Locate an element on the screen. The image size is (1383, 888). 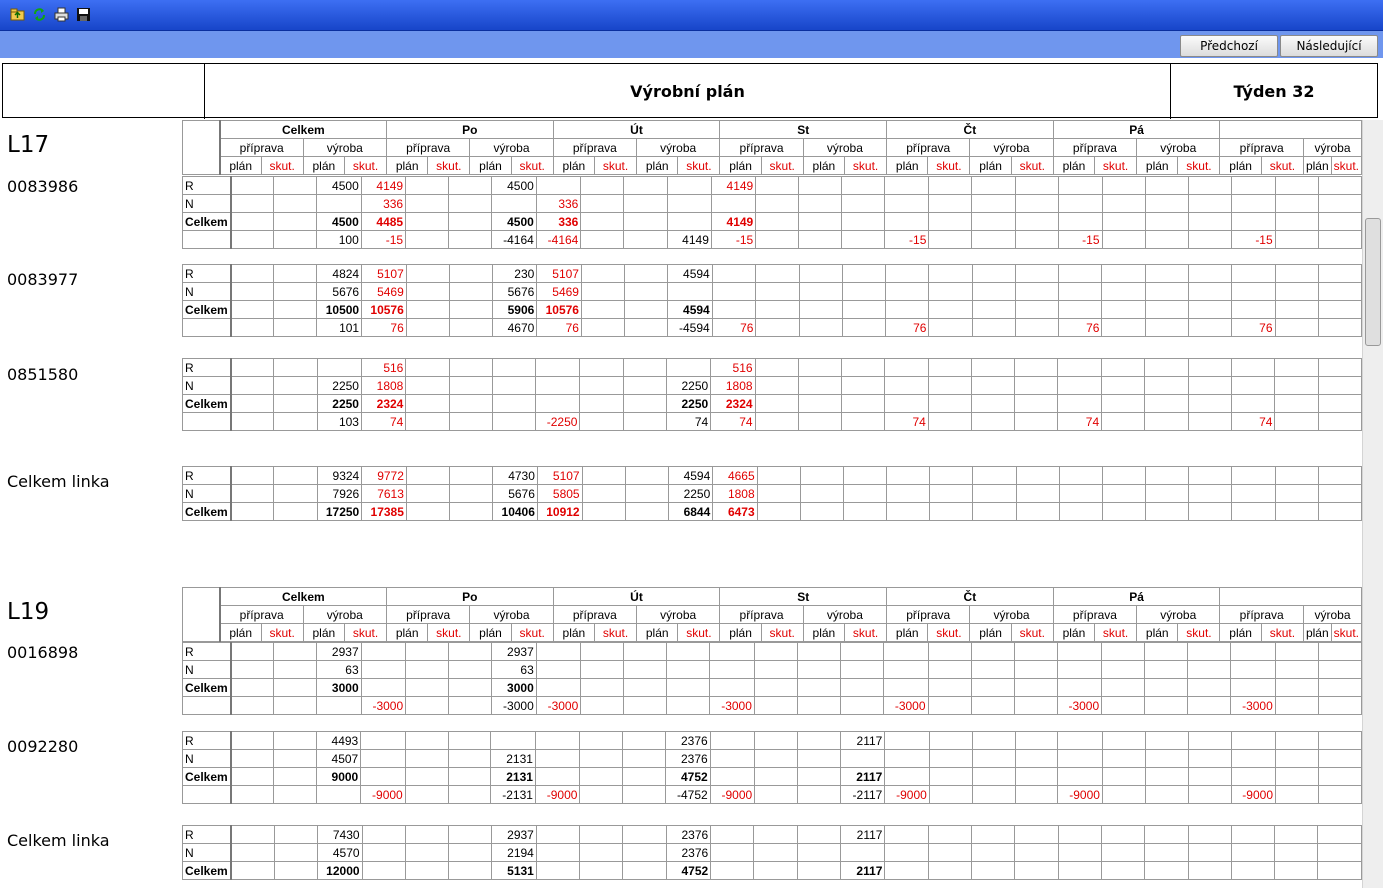
refresh-icon is located at coordinates (39, 14).